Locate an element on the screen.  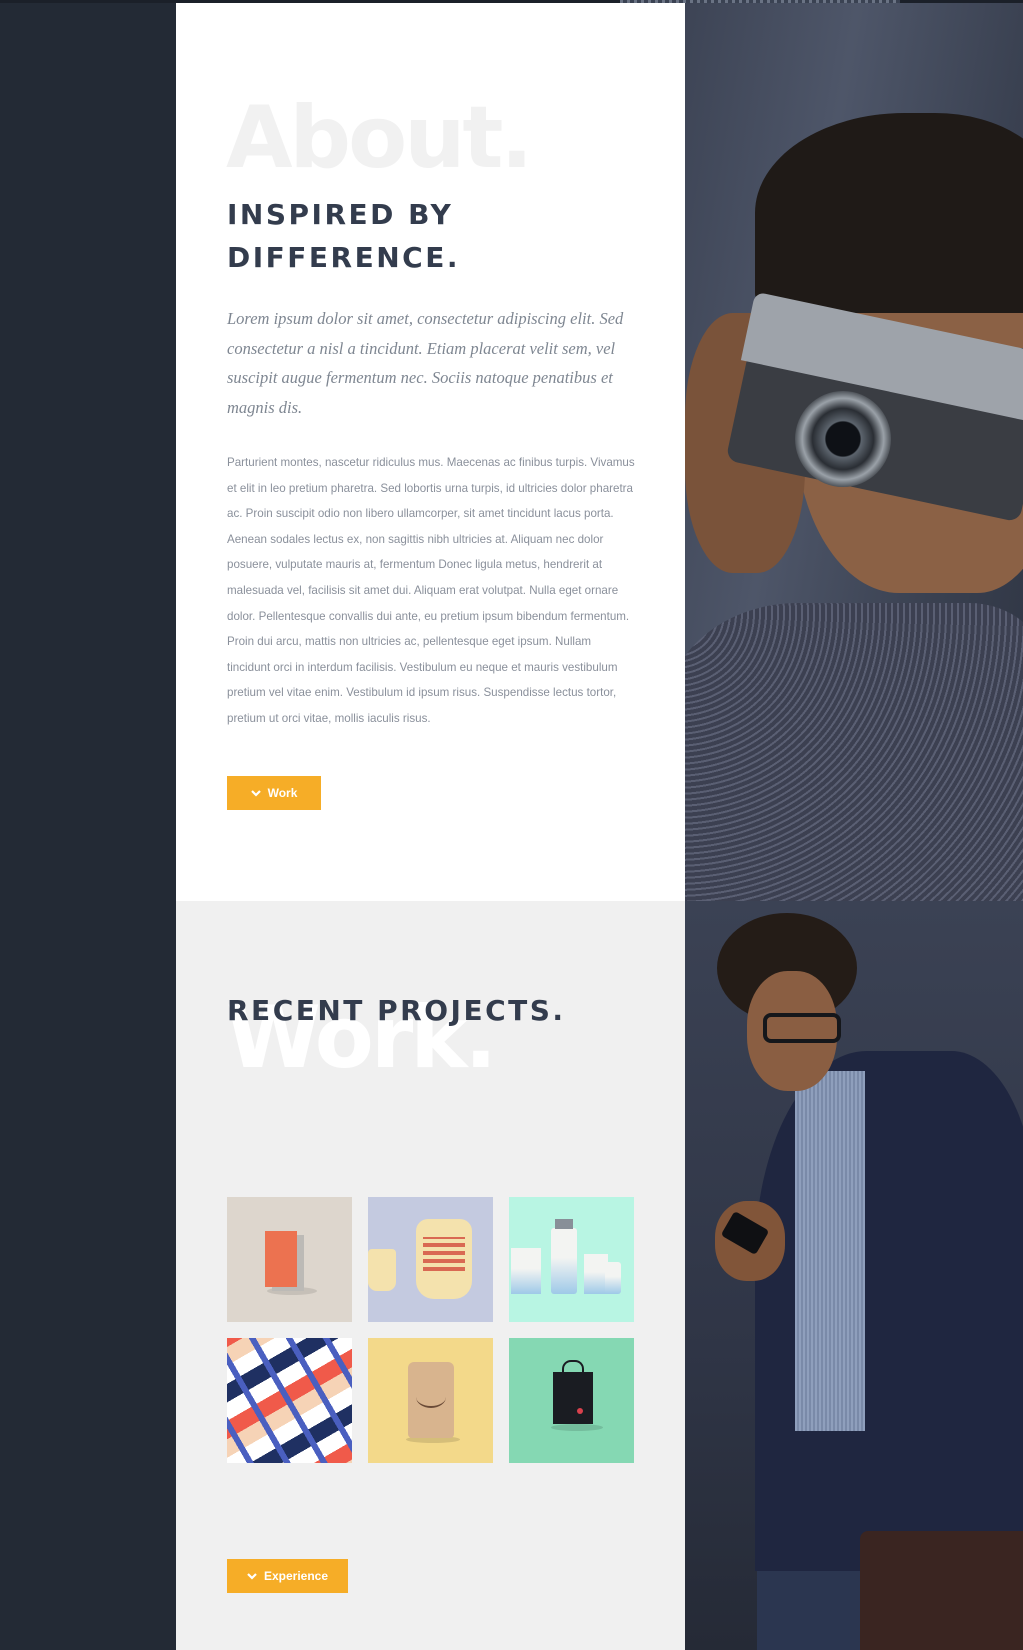
man-with-phone-photo is located at coordinates (854, 1275).